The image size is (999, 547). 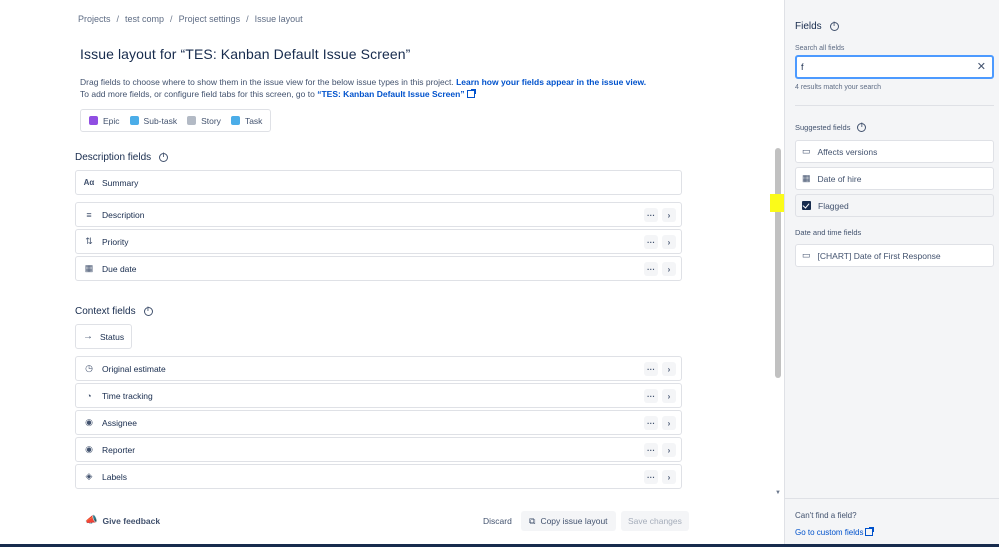 What do you see at coordinates (894, 178) in the screenshot?
I see `suggested-field-date-of-hire: ▦ Date of hire` at bounding box center [894, 178].